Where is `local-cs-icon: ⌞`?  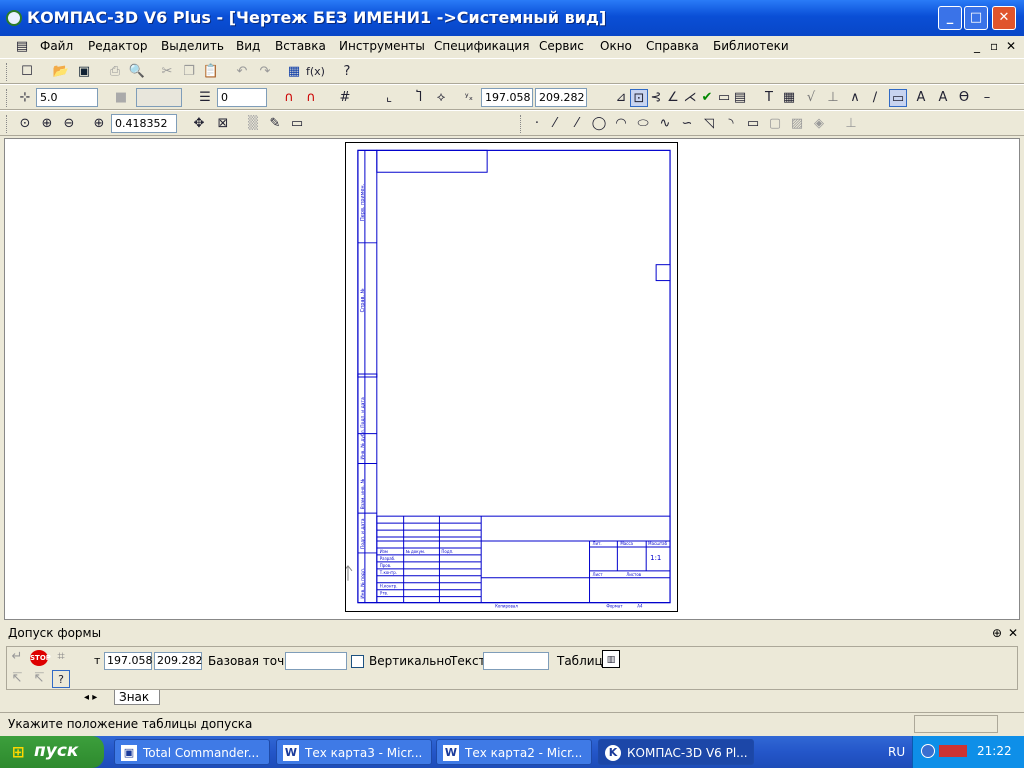 local-cs-icon: ⌞ is located at coordinates (389, 98).